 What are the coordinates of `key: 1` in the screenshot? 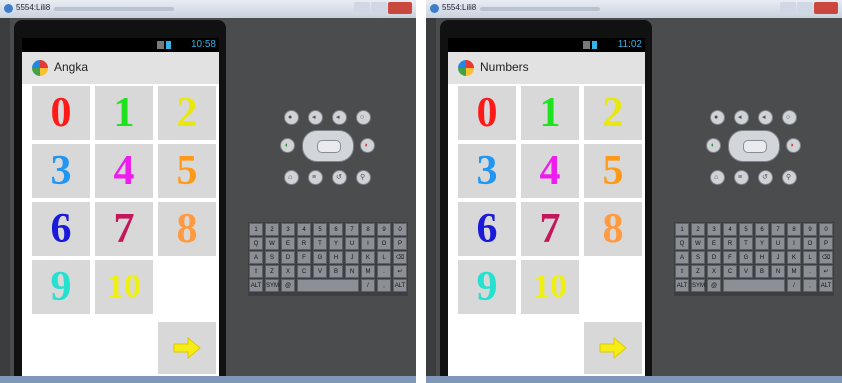 It's located at (682, 229).